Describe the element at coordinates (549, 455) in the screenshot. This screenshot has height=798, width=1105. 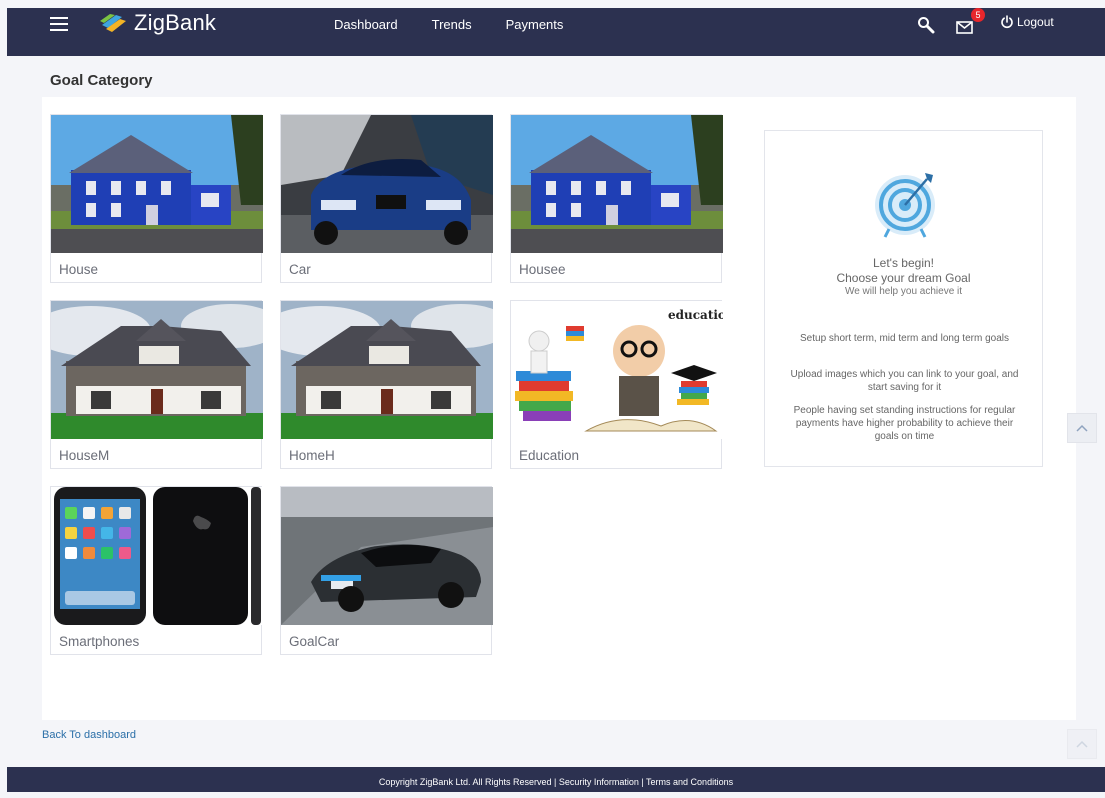
I see `goal-label: Education` at that location.